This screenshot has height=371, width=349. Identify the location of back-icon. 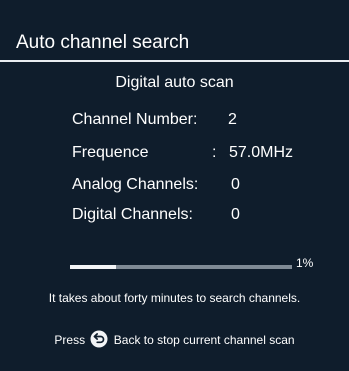
(99, 339).